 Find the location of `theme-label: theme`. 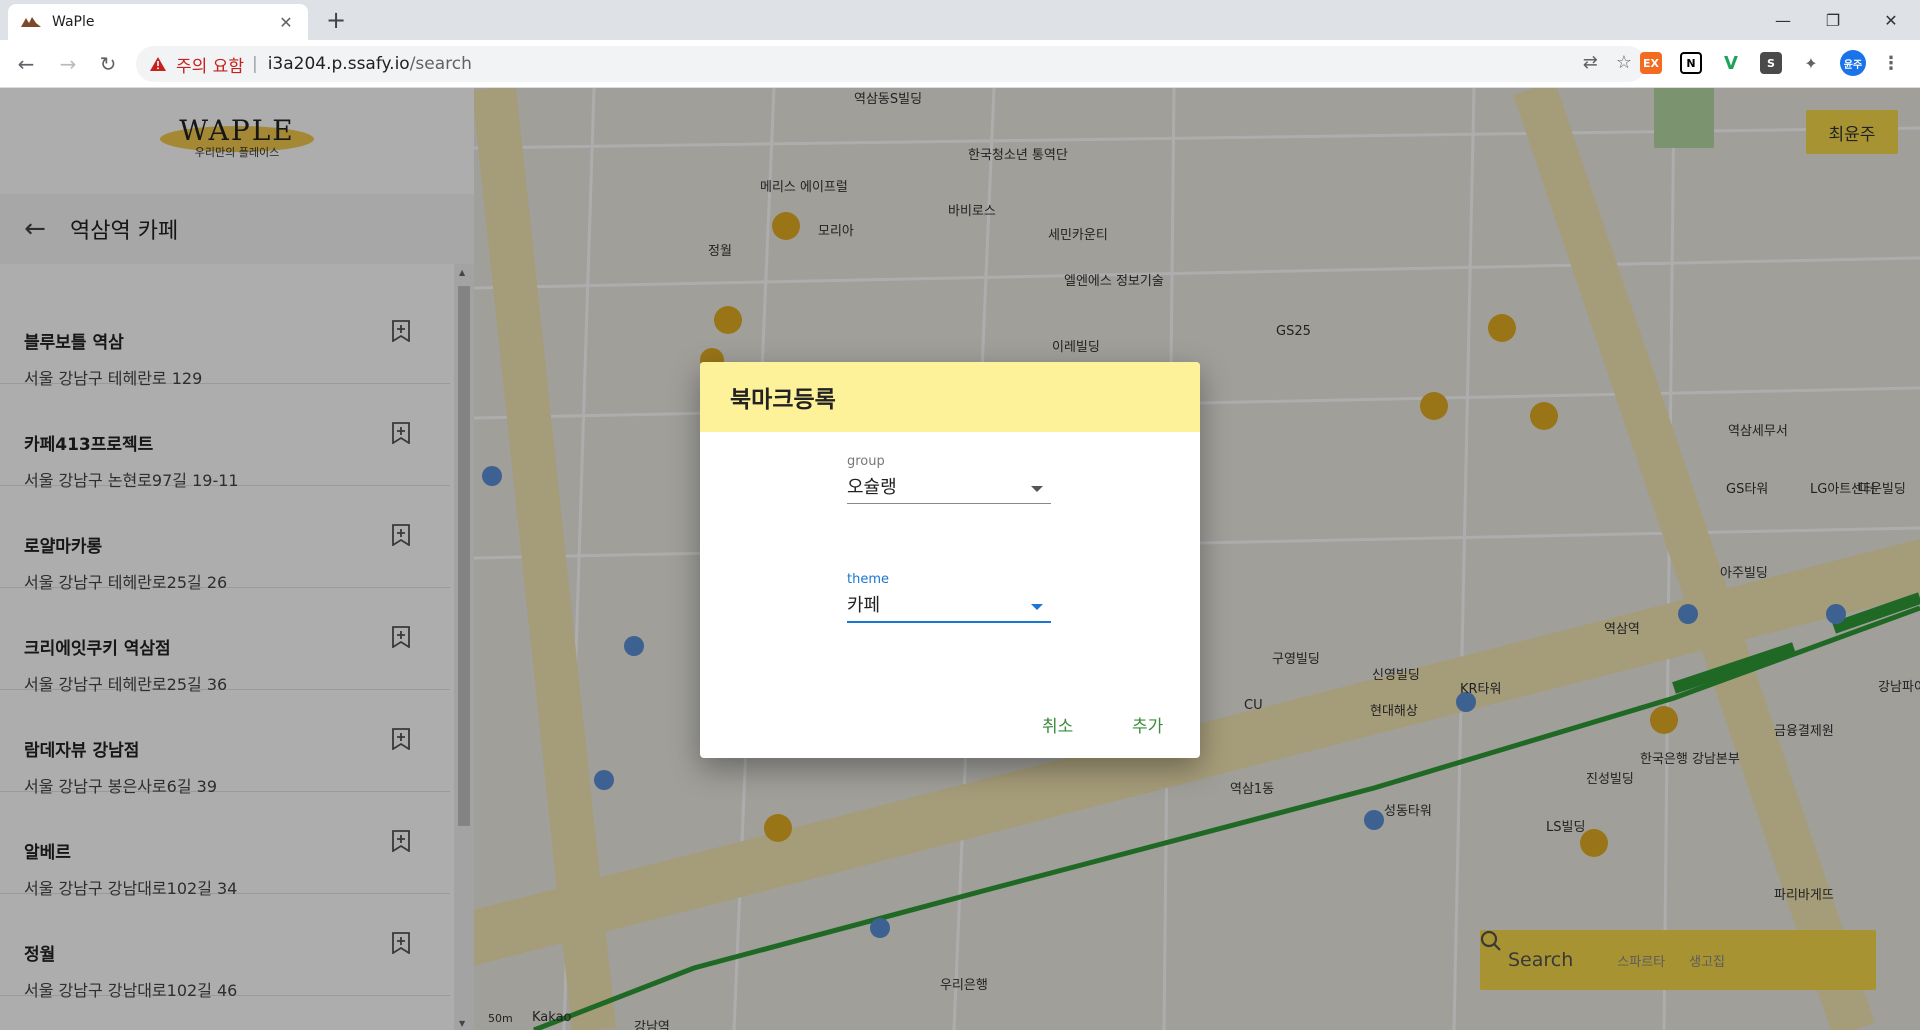

theme-label: theme is located at coordinates (868, 579).